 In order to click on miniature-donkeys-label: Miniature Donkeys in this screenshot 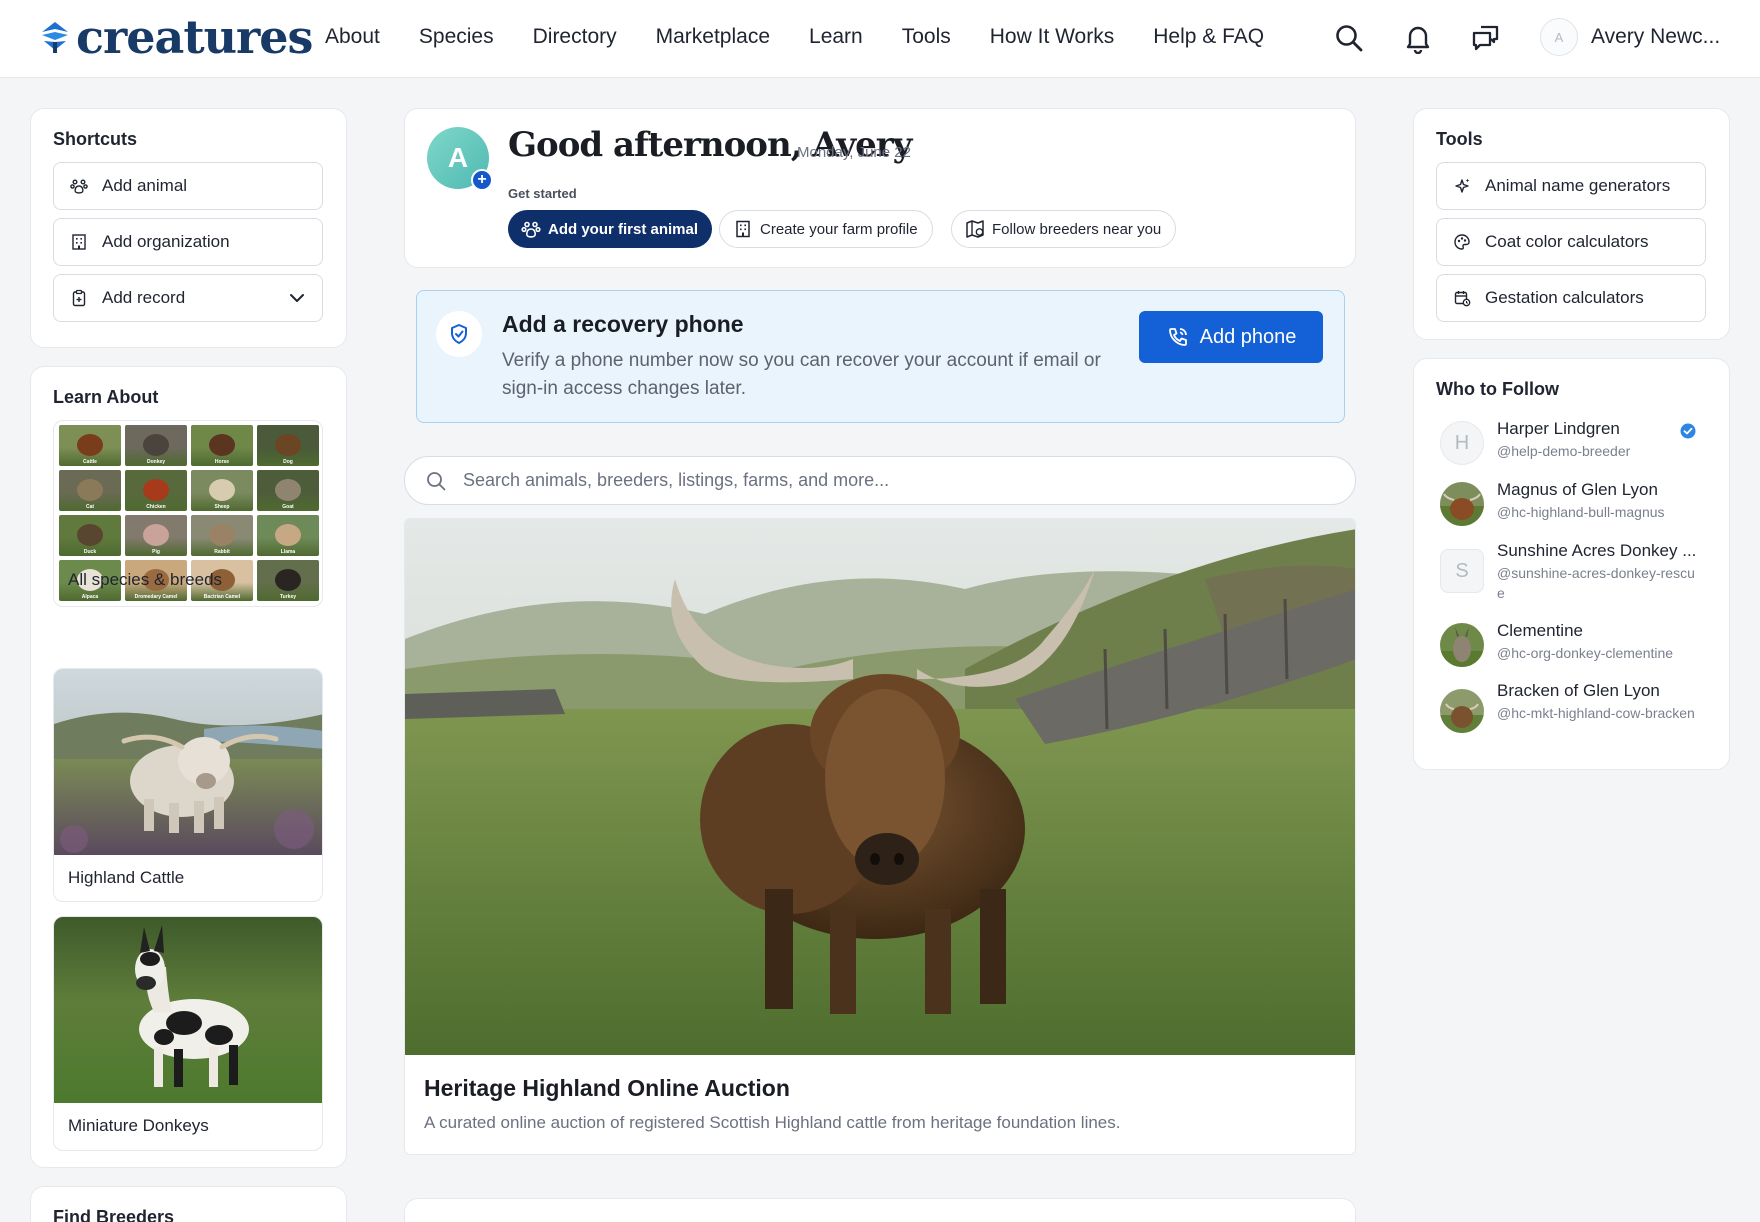, I will do `click(138, 1125)`.